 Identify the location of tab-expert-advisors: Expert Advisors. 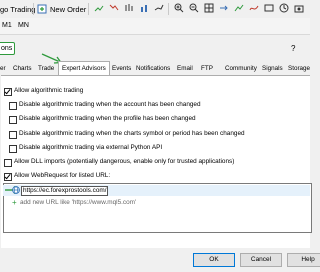
(84, 68).